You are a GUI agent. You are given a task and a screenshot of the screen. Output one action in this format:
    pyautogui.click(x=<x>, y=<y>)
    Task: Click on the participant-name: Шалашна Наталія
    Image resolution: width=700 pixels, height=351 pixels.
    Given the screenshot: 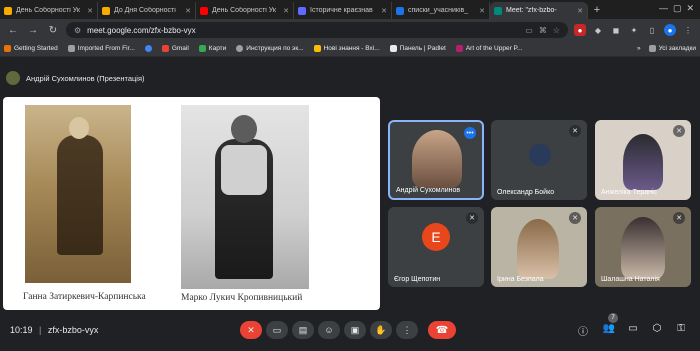 What is the action you would take?
    pyautogui.click(x=630, y=279)
    